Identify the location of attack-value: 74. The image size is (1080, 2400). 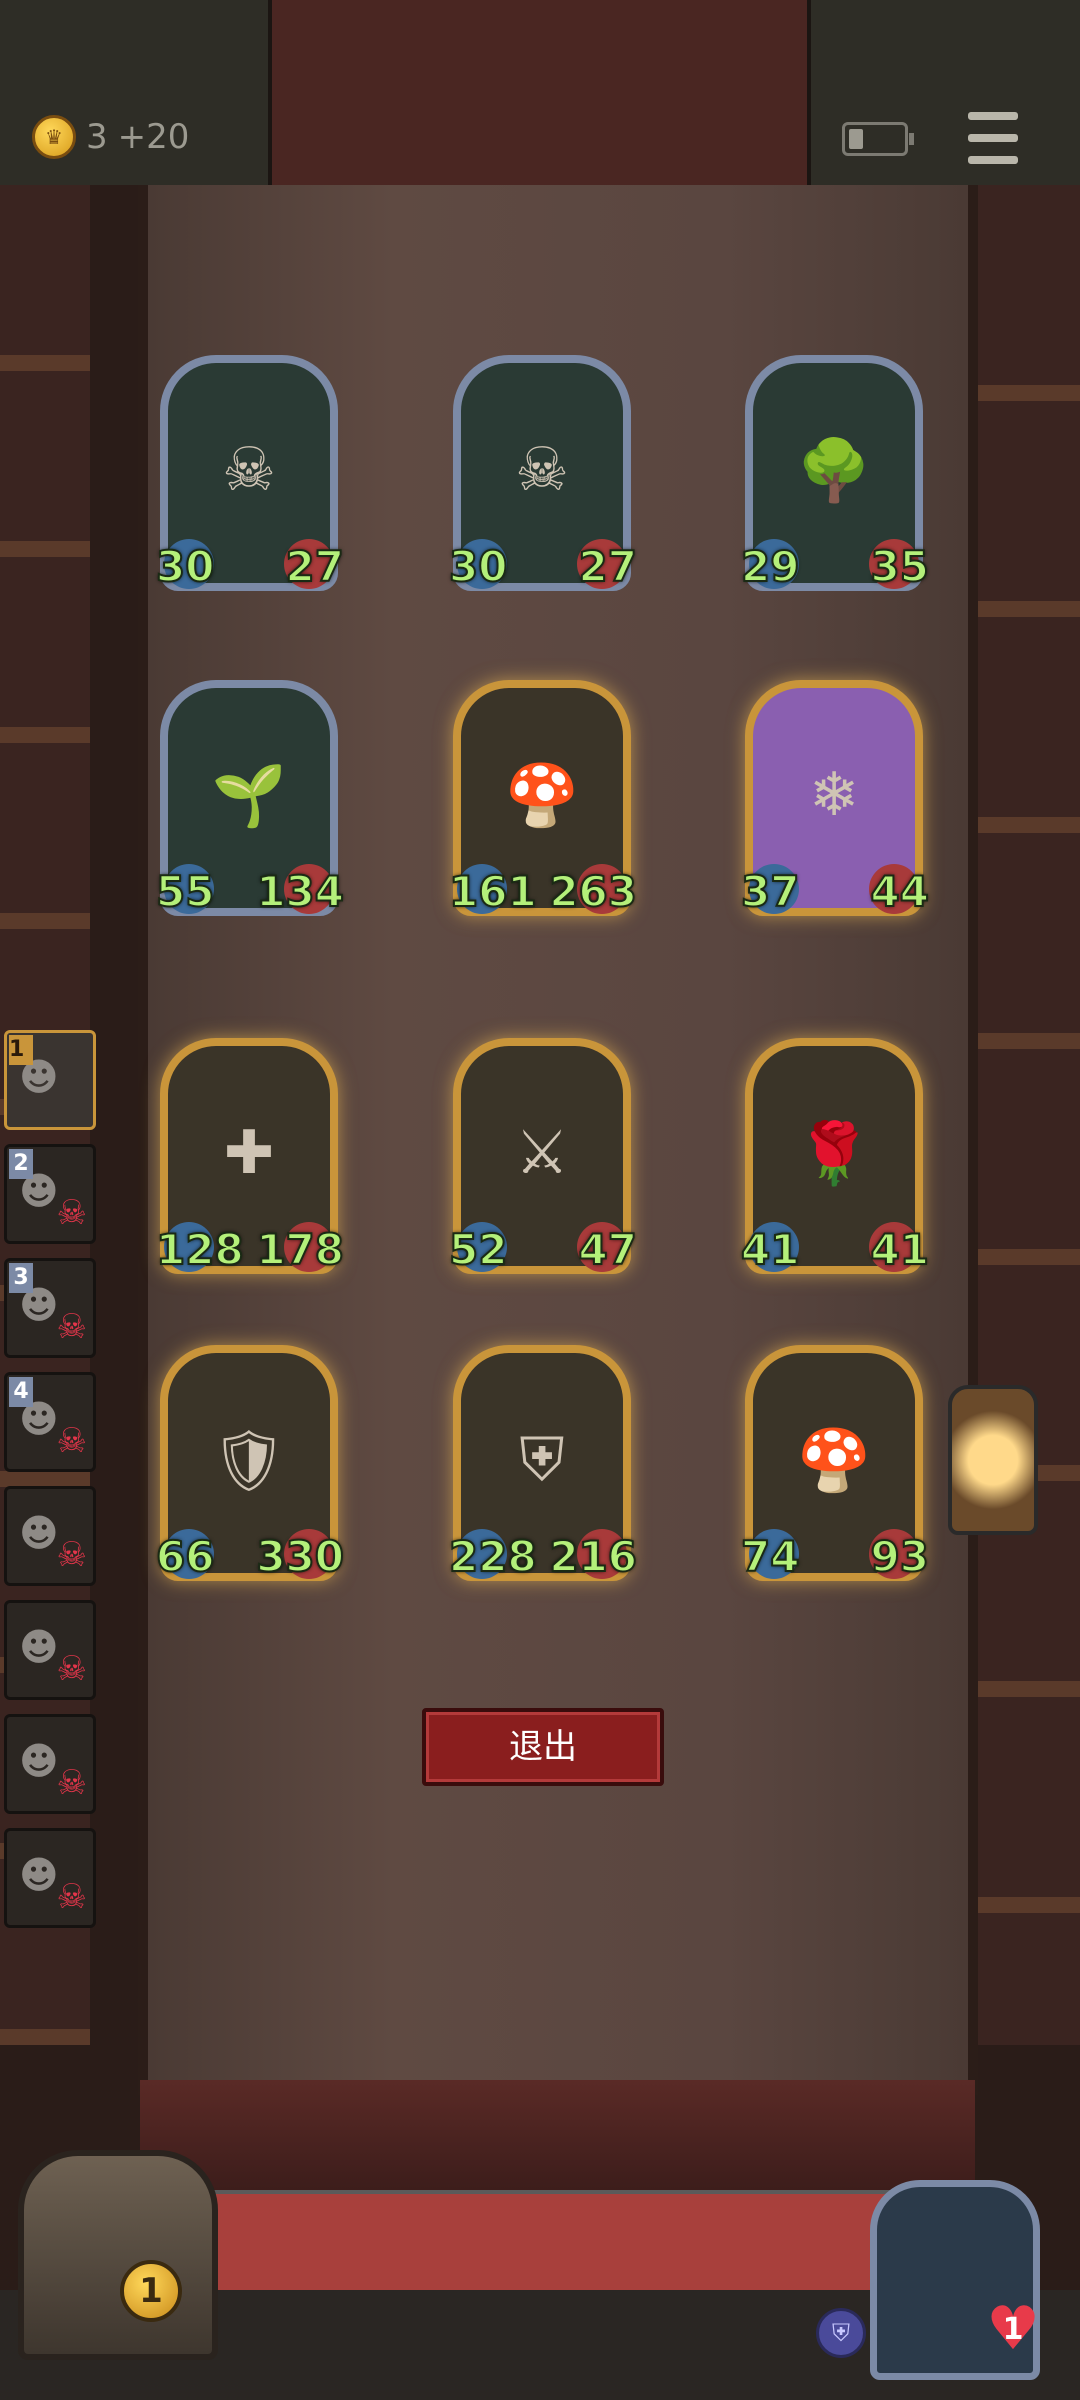
(770, 1556).